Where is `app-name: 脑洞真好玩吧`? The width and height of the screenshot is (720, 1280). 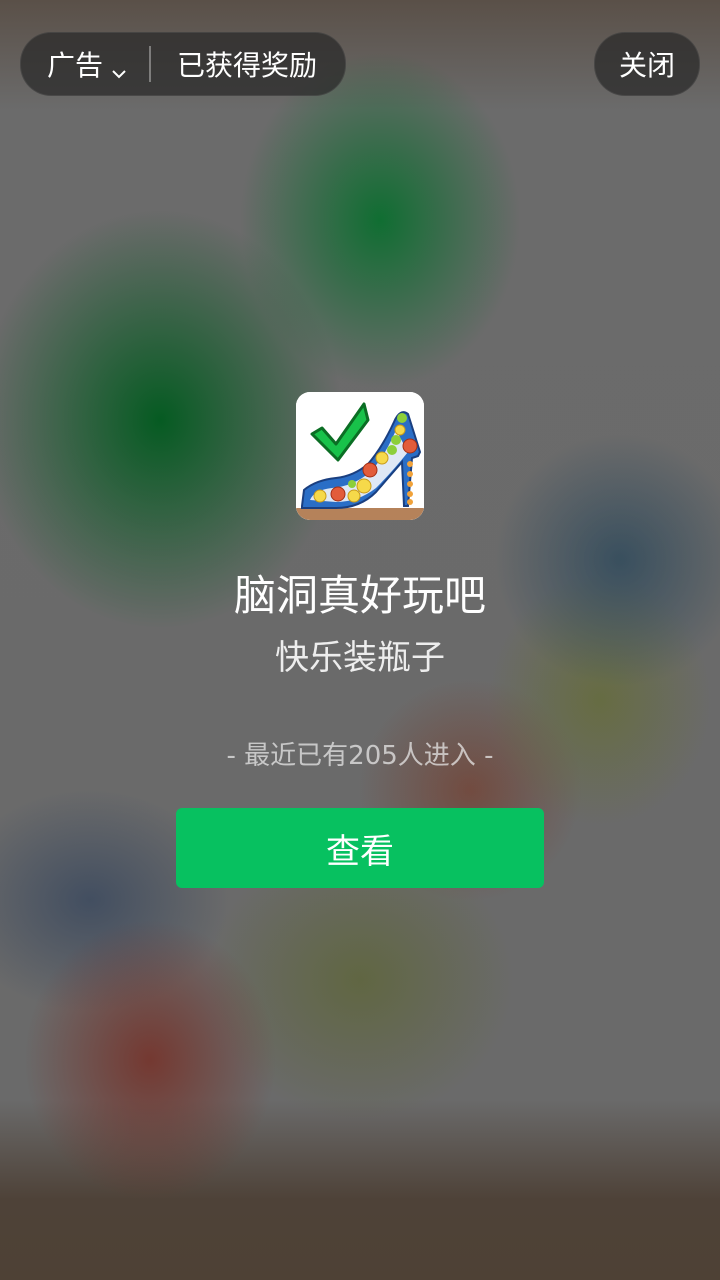
app-name: 脑洞真好玩吧 is located at coordinates (359, 595).